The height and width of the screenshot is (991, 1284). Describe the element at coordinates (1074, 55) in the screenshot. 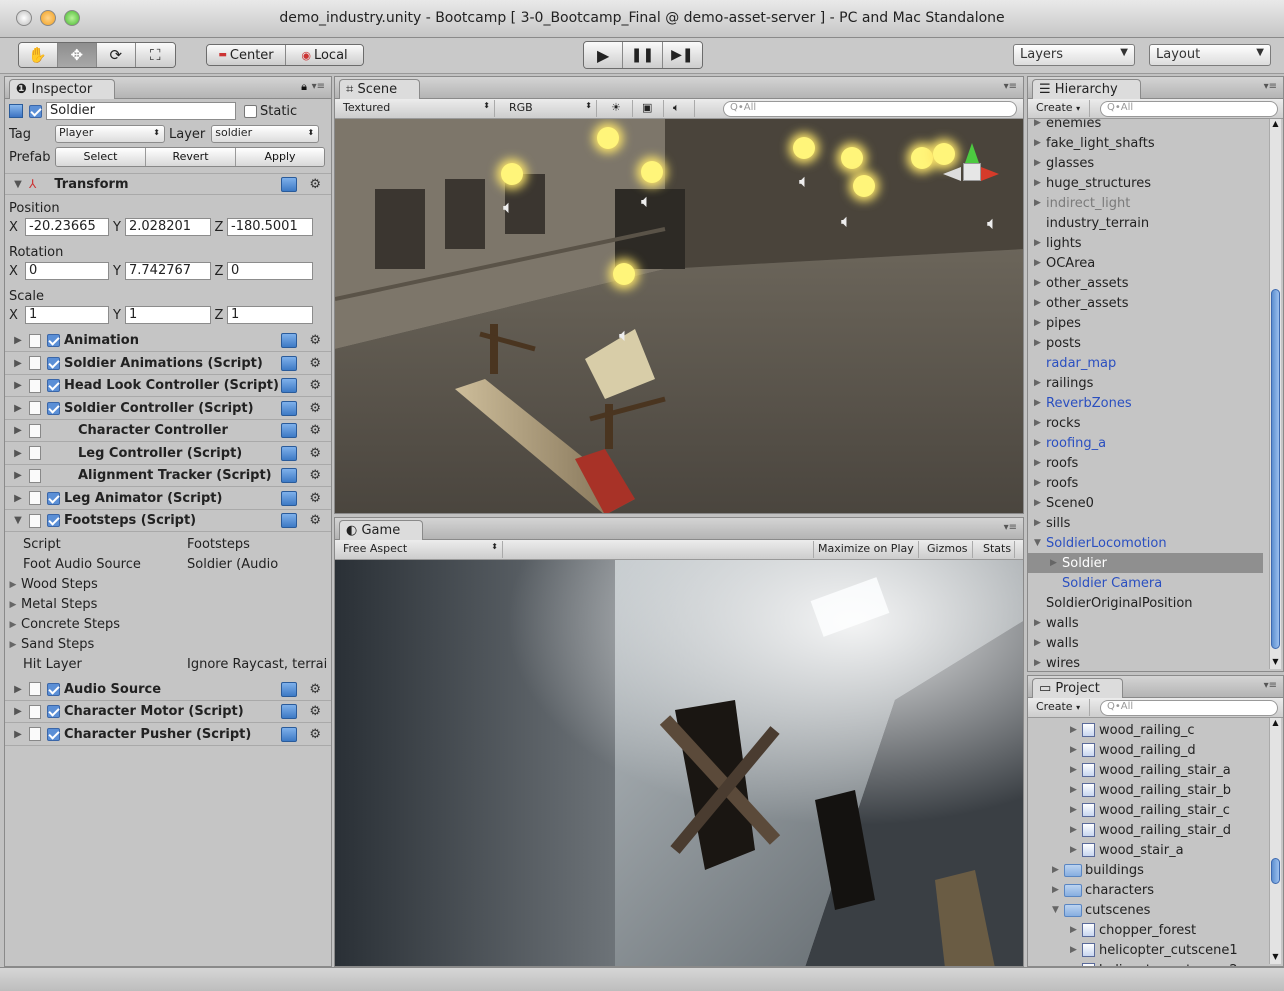

I see `layers-dropdown: Layers ▼` at that location.